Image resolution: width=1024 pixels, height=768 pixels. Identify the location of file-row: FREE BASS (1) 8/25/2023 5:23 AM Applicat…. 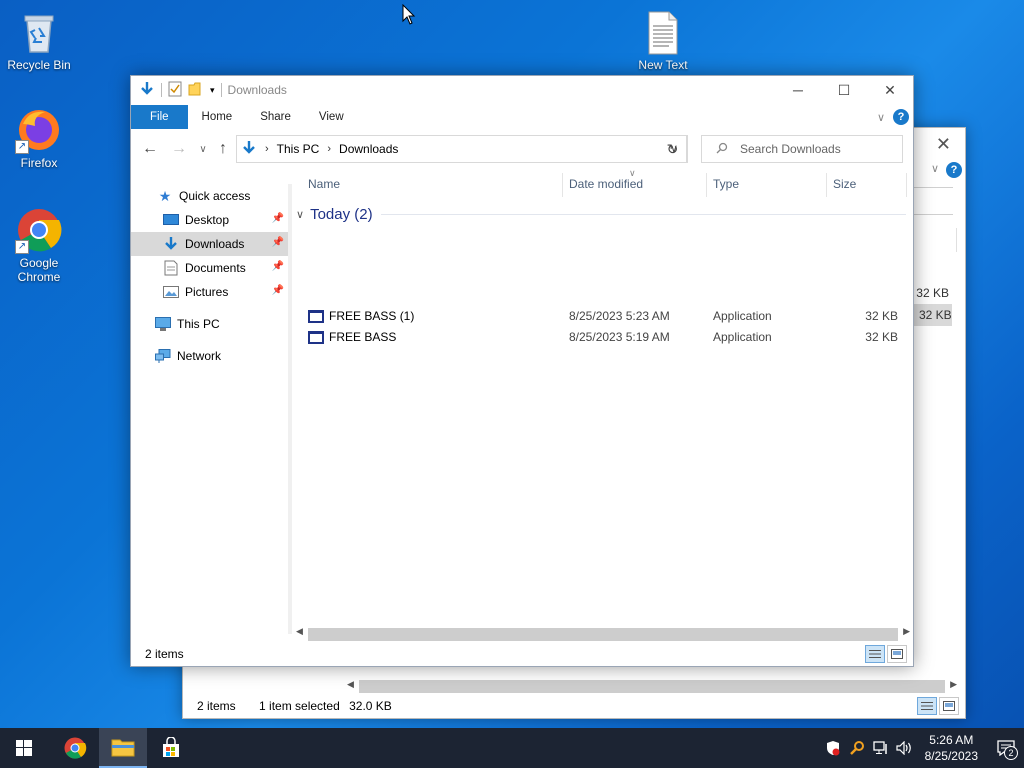
(602, 316).